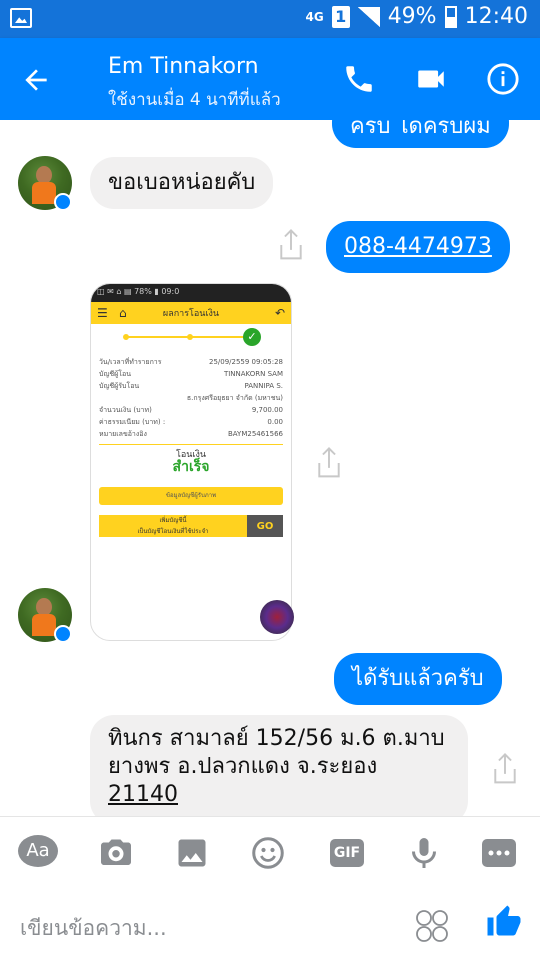 The width and height of the screenshot is (540, 960). What do you see at coordinates (191, 496) in the screenshot?
I see `receipt-save-button: ข้อมูลบัญชีผู้รับภาพ` at bounding box center [191, 496].